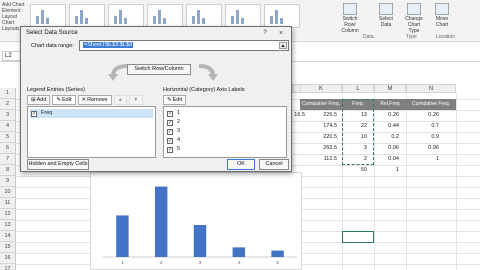 This screenshot has width=480, height=270. Describe the element at coordinates (424, 159) in the screenshot. I see `table-cell: 1` at that location.